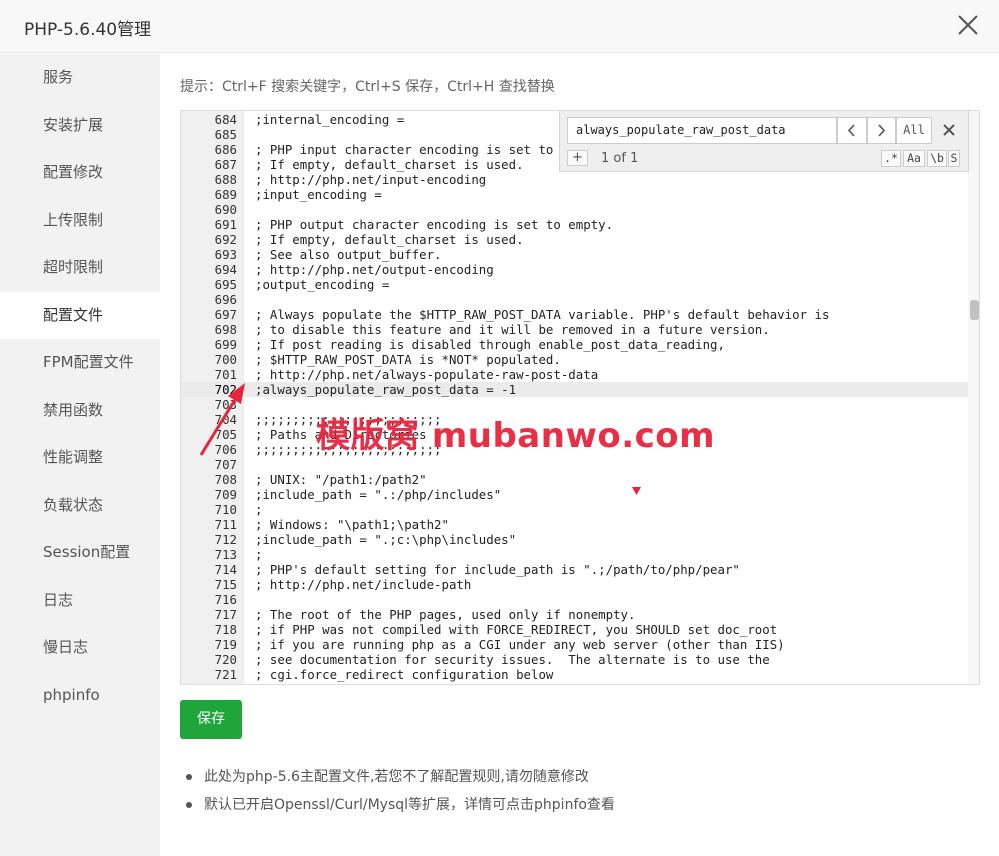  I want to click on code-line: 709 ;include_path = ".:/php/includes", so click(574, 494).